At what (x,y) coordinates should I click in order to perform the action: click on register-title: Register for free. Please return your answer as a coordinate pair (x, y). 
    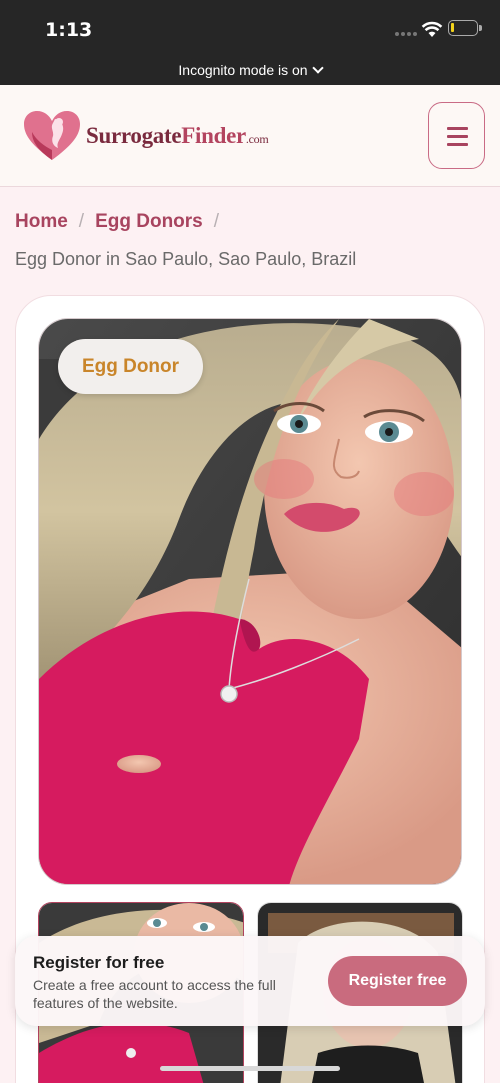
    Looking at the image, I should click on (99, 962).